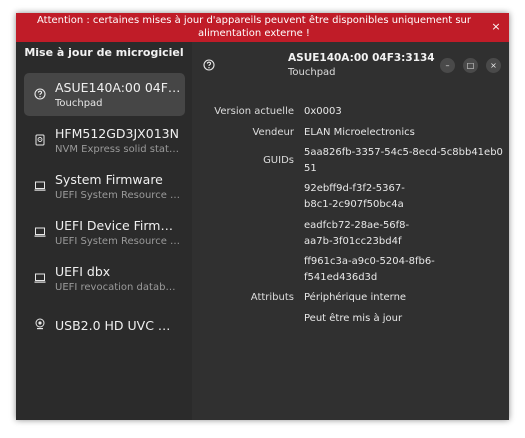  I want to click on guid-value: 5aa826fb-3357-54c5-8ecd-5c8bb41eb0 51, so click(404, 161).